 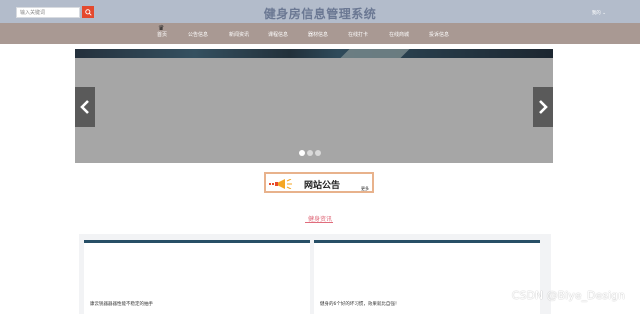 I want to click on nav-item-equipment: 器材信息, so click(x=318, y=34).